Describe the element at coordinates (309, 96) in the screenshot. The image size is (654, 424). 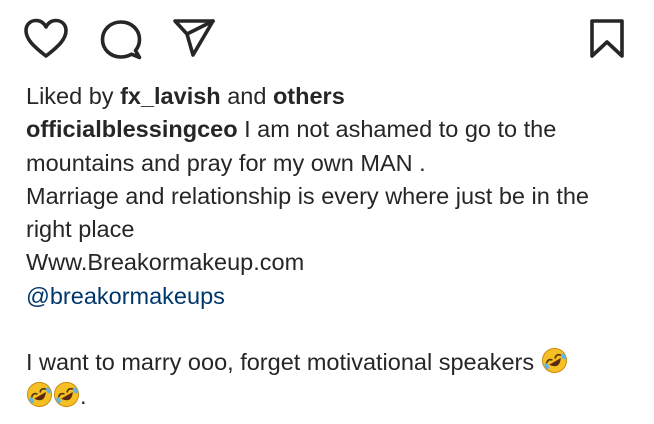
I see `likes-others-link: others` at that location.